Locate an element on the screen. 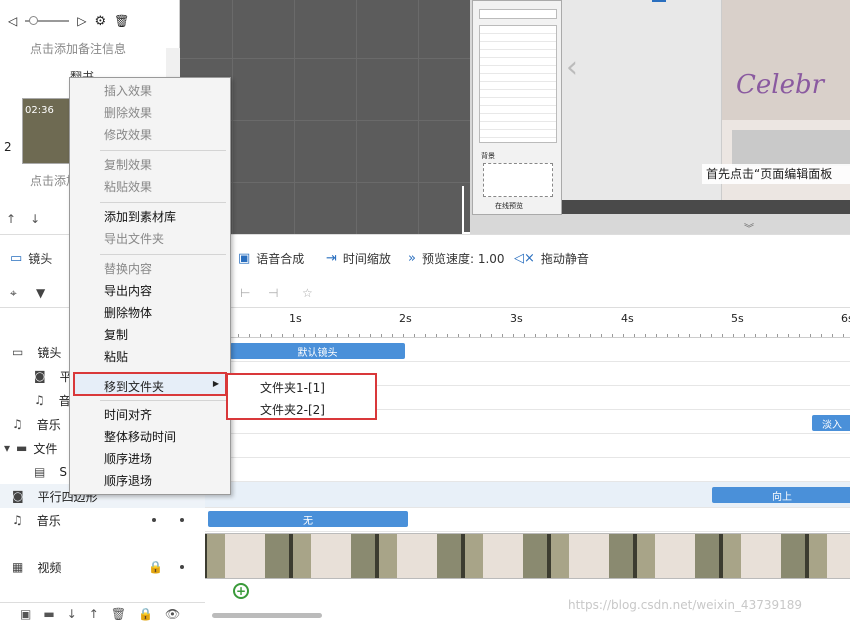 The width and height of the screenshot is (850, 625). speed-tool-label: 预览速度: 1.00 is located at coordinates (463, 258).